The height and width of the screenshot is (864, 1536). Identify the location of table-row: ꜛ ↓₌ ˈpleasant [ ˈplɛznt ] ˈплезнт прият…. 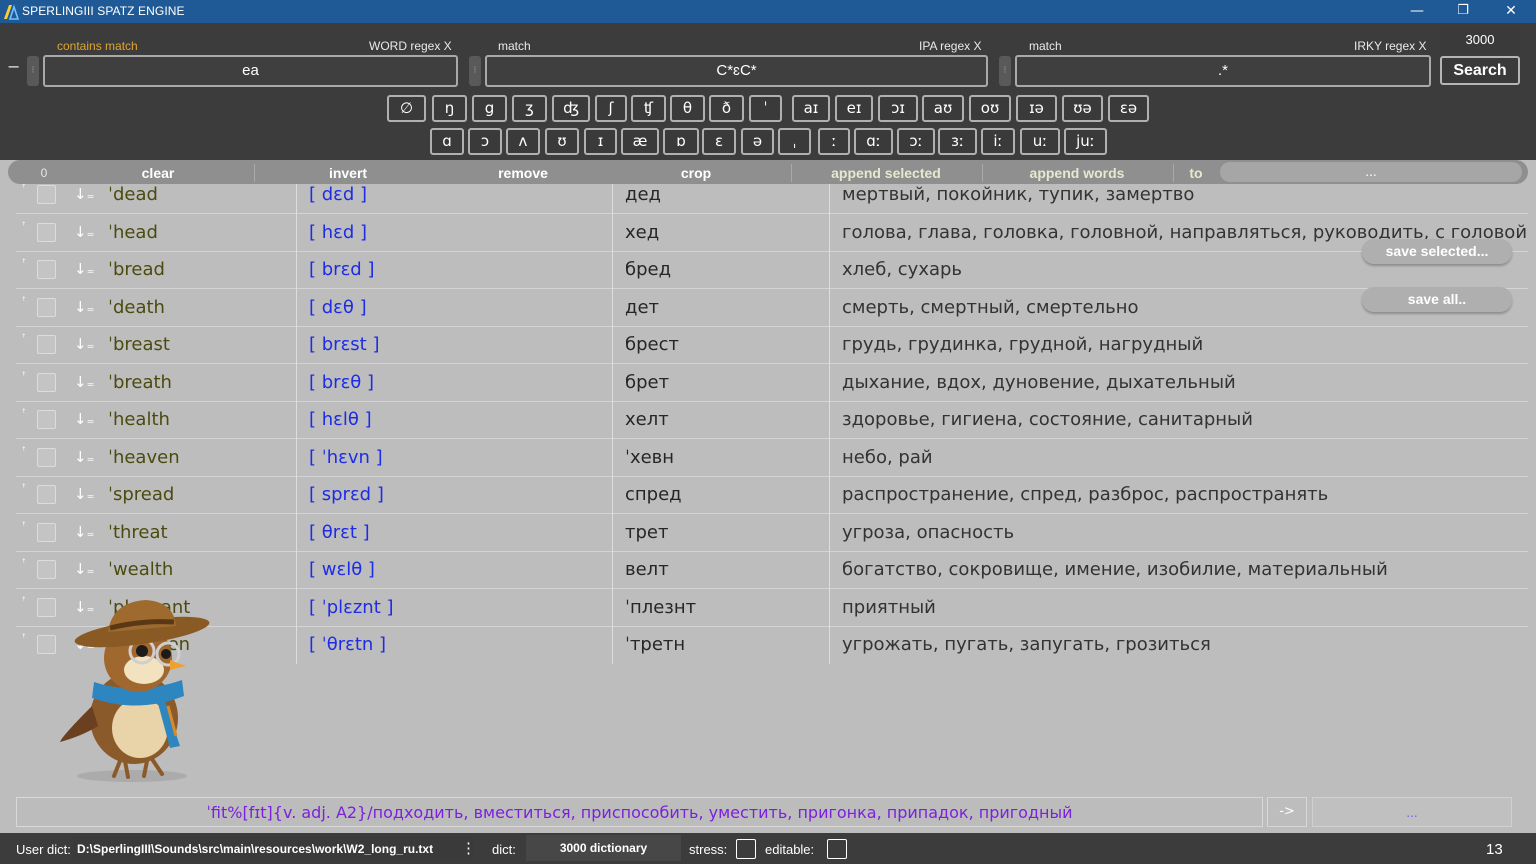
(772, 608).